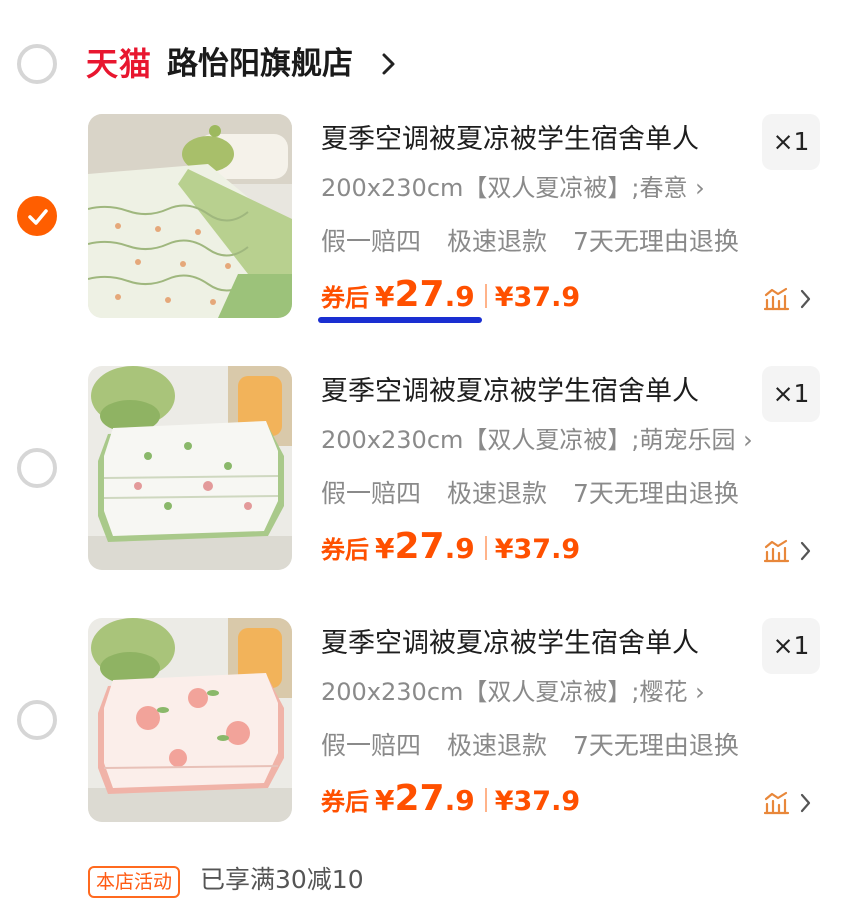 This screenshot has width=856, height=917. What do you see at coordinates (528, 440) in the screenshot?
I see `sku-text: 200x230cm【双人夏凉被】;萌宠乐园` at bounding box center [528, 440].